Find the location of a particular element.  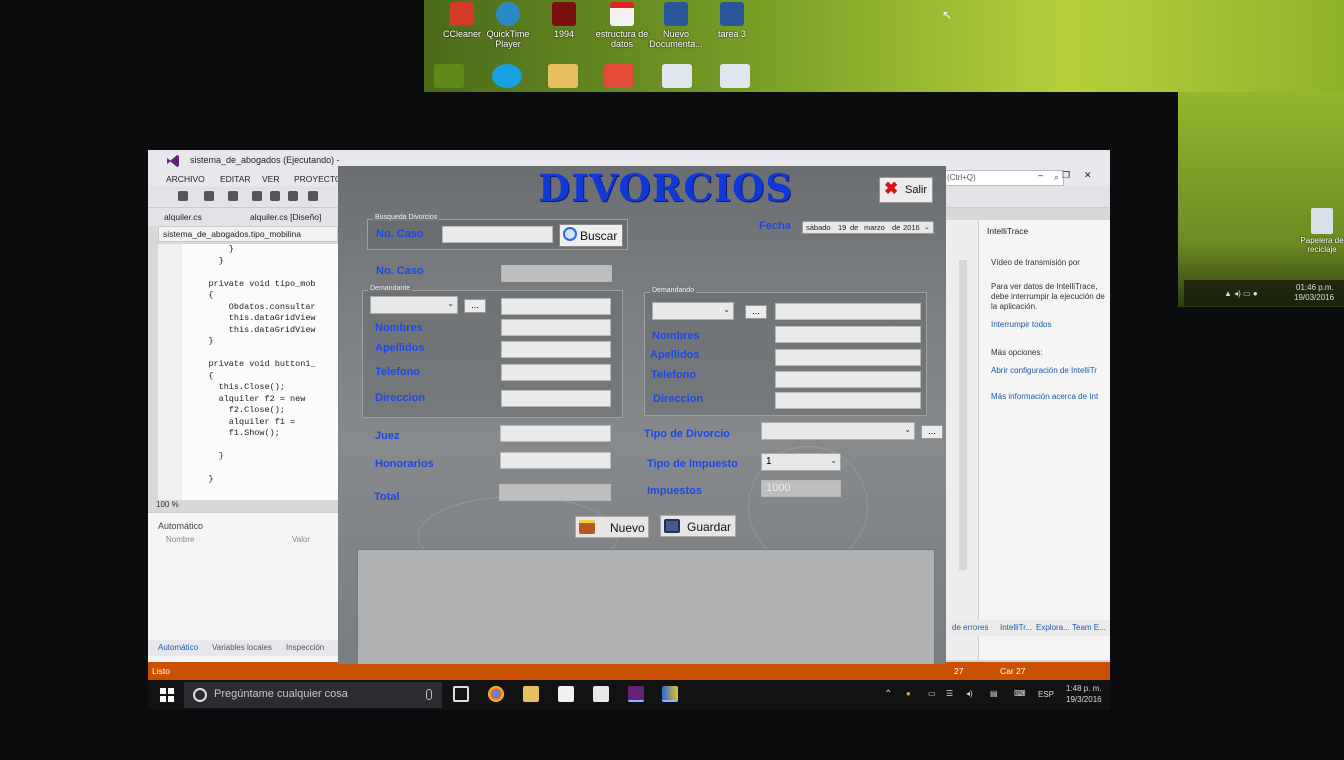

magnifier-icon is located at coordinates (570, 234).